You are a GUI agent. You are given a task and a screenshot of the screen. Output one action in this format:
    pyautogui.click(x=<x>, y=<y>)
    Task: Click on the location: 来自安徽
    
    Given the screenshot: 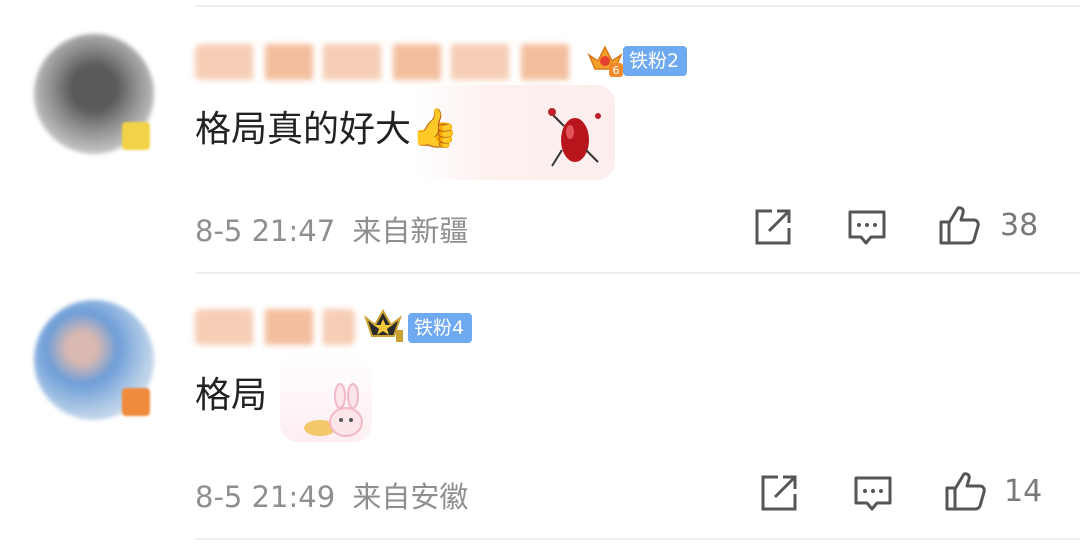 What is the action you would take?
    pyautogui.click(x=410, y=497)
    